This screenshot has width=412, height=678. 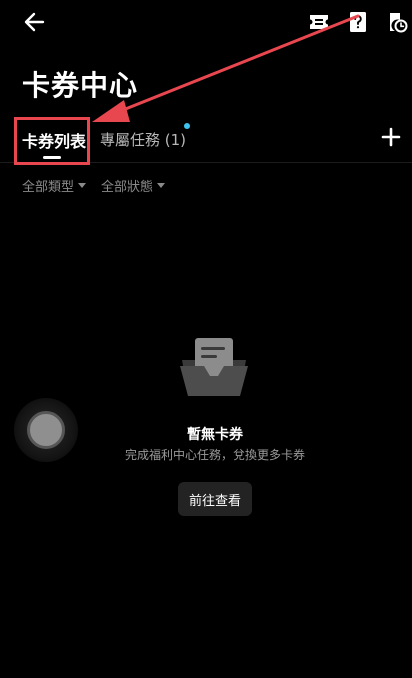 I want to click on floating-assistive-button, so click(x=46, y=430).